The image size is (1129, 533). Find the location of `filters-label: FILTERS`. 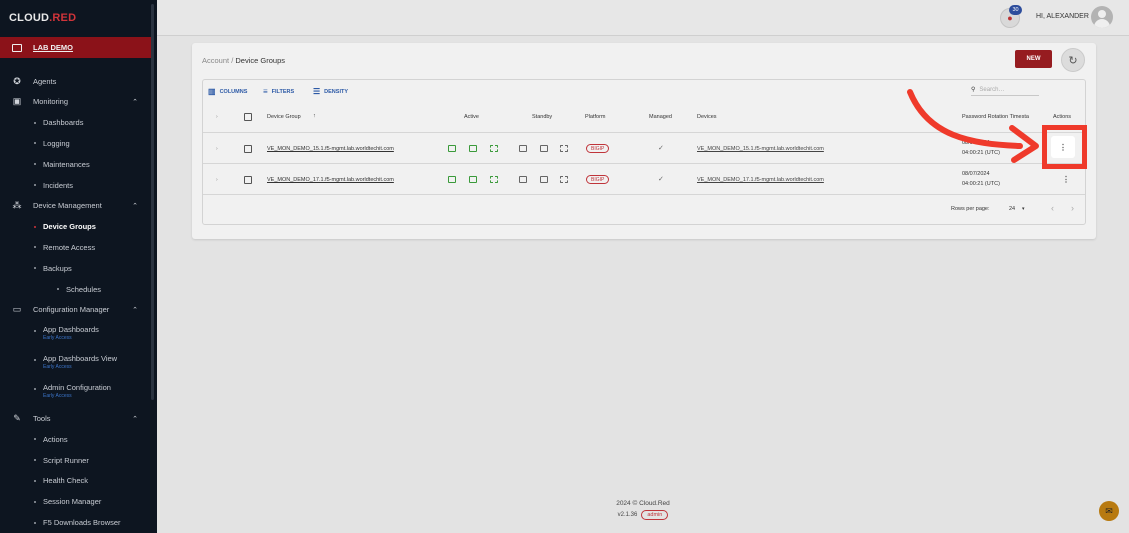

filters-label: FILTERS is located at coordinates (283, 91).